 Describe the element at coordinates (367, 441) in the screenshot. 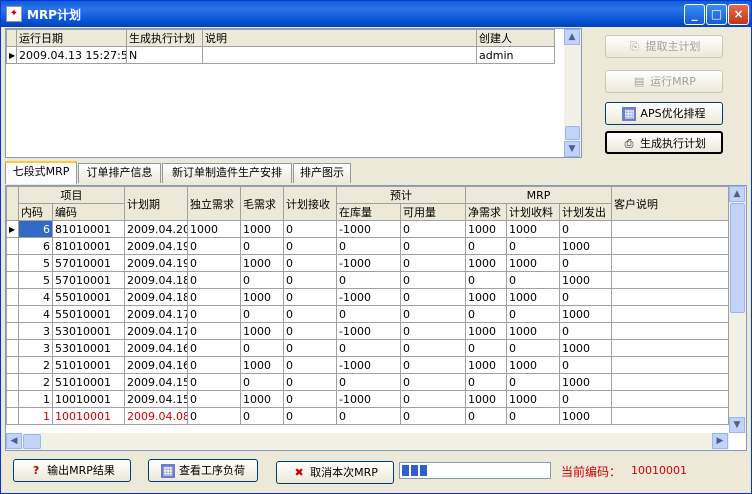

I see `main-grid-hscroll: ◀ ▶` at that location.